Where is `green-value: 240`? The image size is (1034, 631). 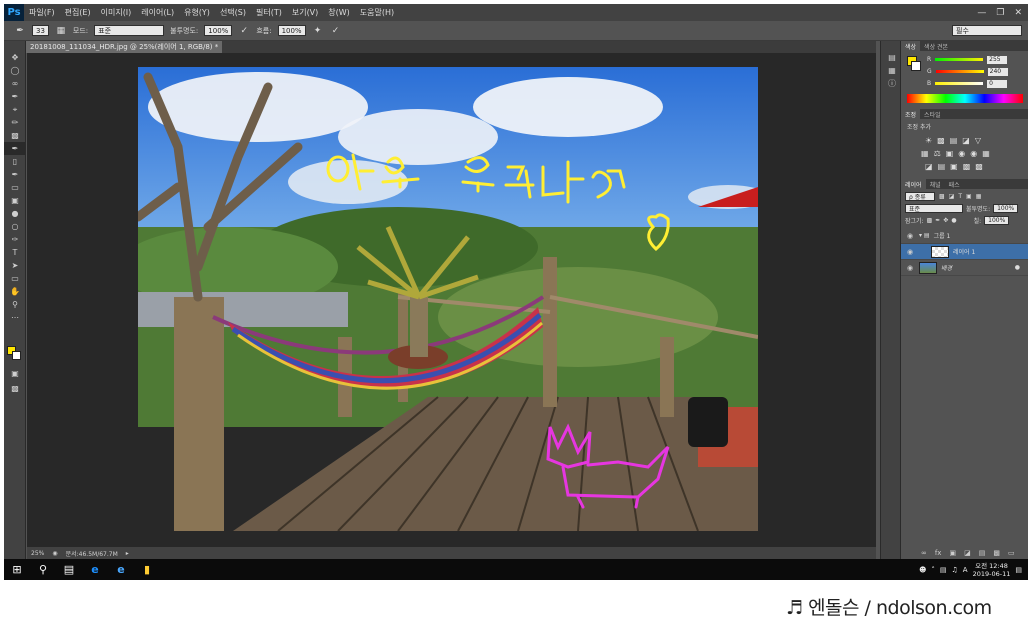 green-value: 240 is located at coordinates (997, 71).